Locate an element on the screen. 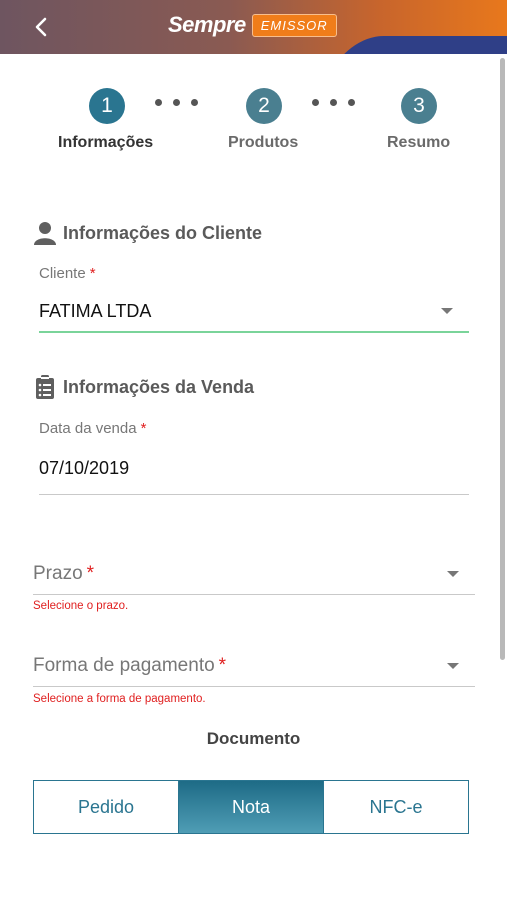  step-2-circle: 2 is located at coordinates (264, 106).